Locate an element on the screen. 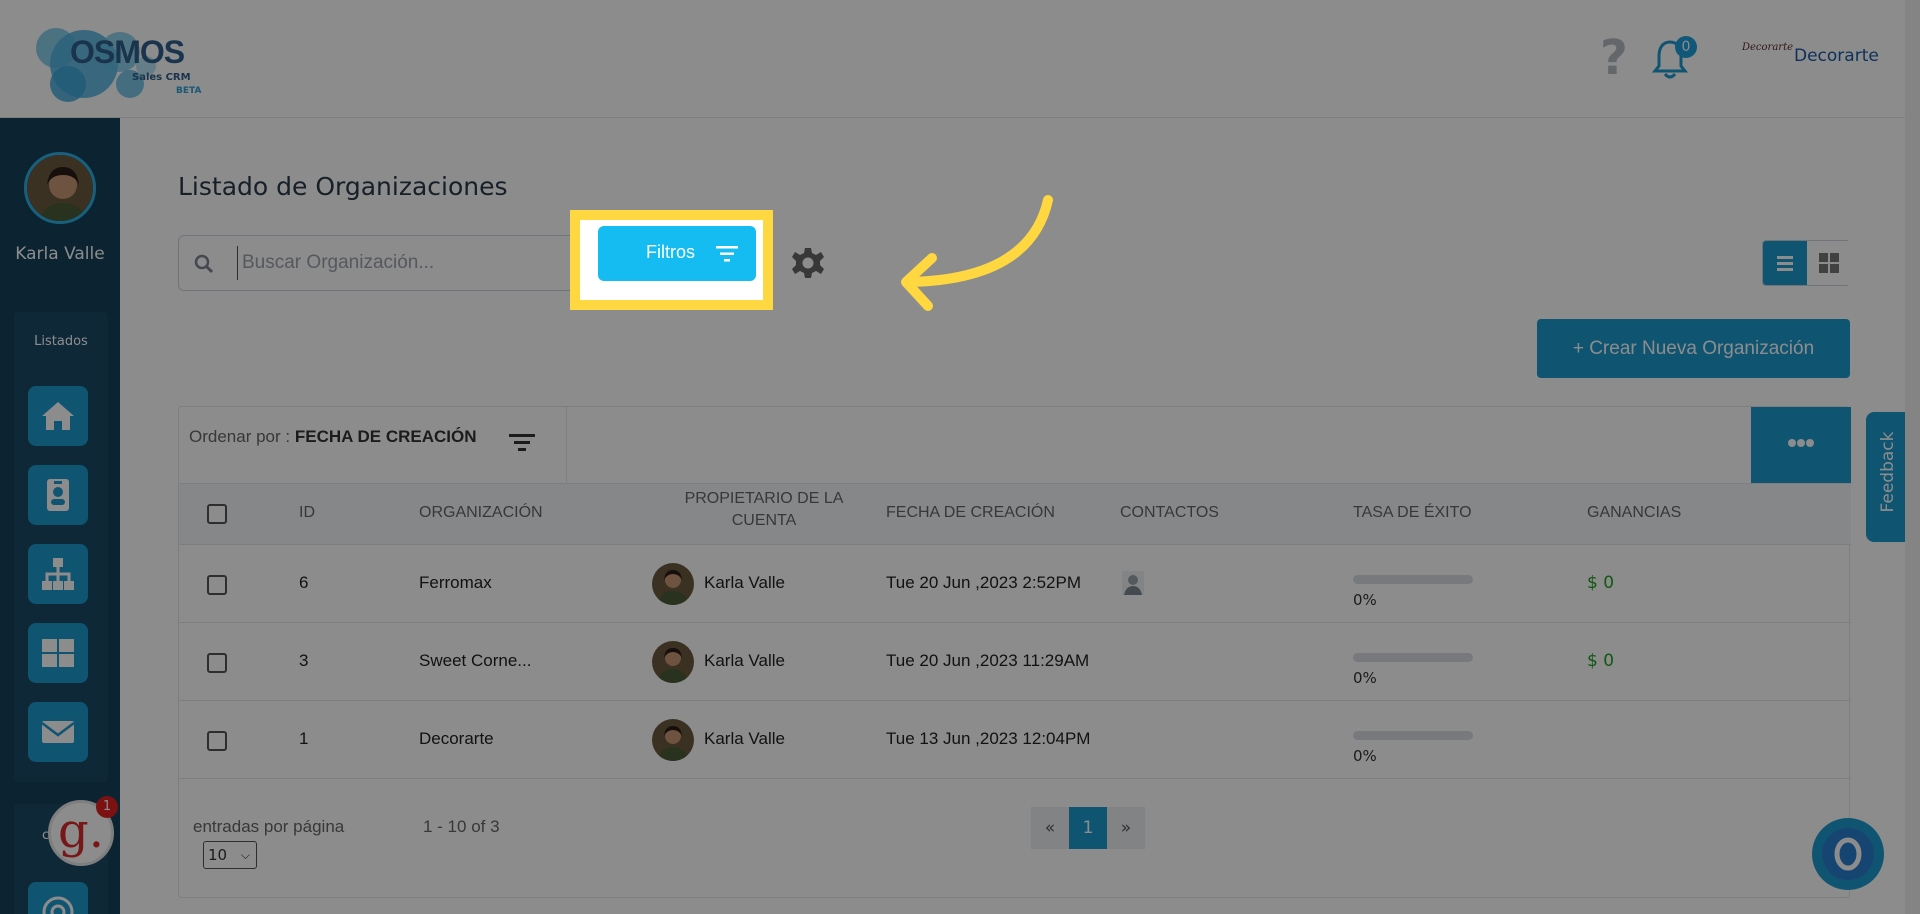  user-avatar is located at coordinates (60, 188).